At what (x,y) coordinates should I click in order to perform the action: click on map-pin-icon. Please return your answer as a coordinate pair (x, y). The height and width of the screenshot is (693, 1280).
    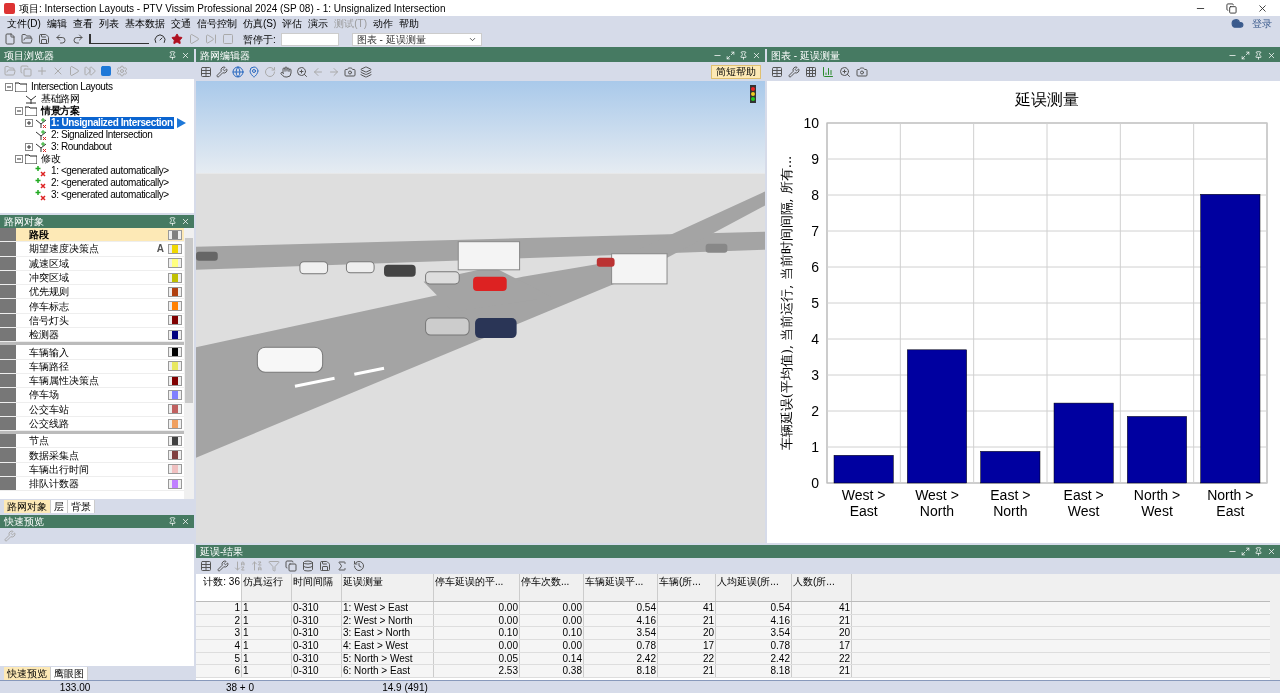
    Looking at the image, I should click on (254, 71).